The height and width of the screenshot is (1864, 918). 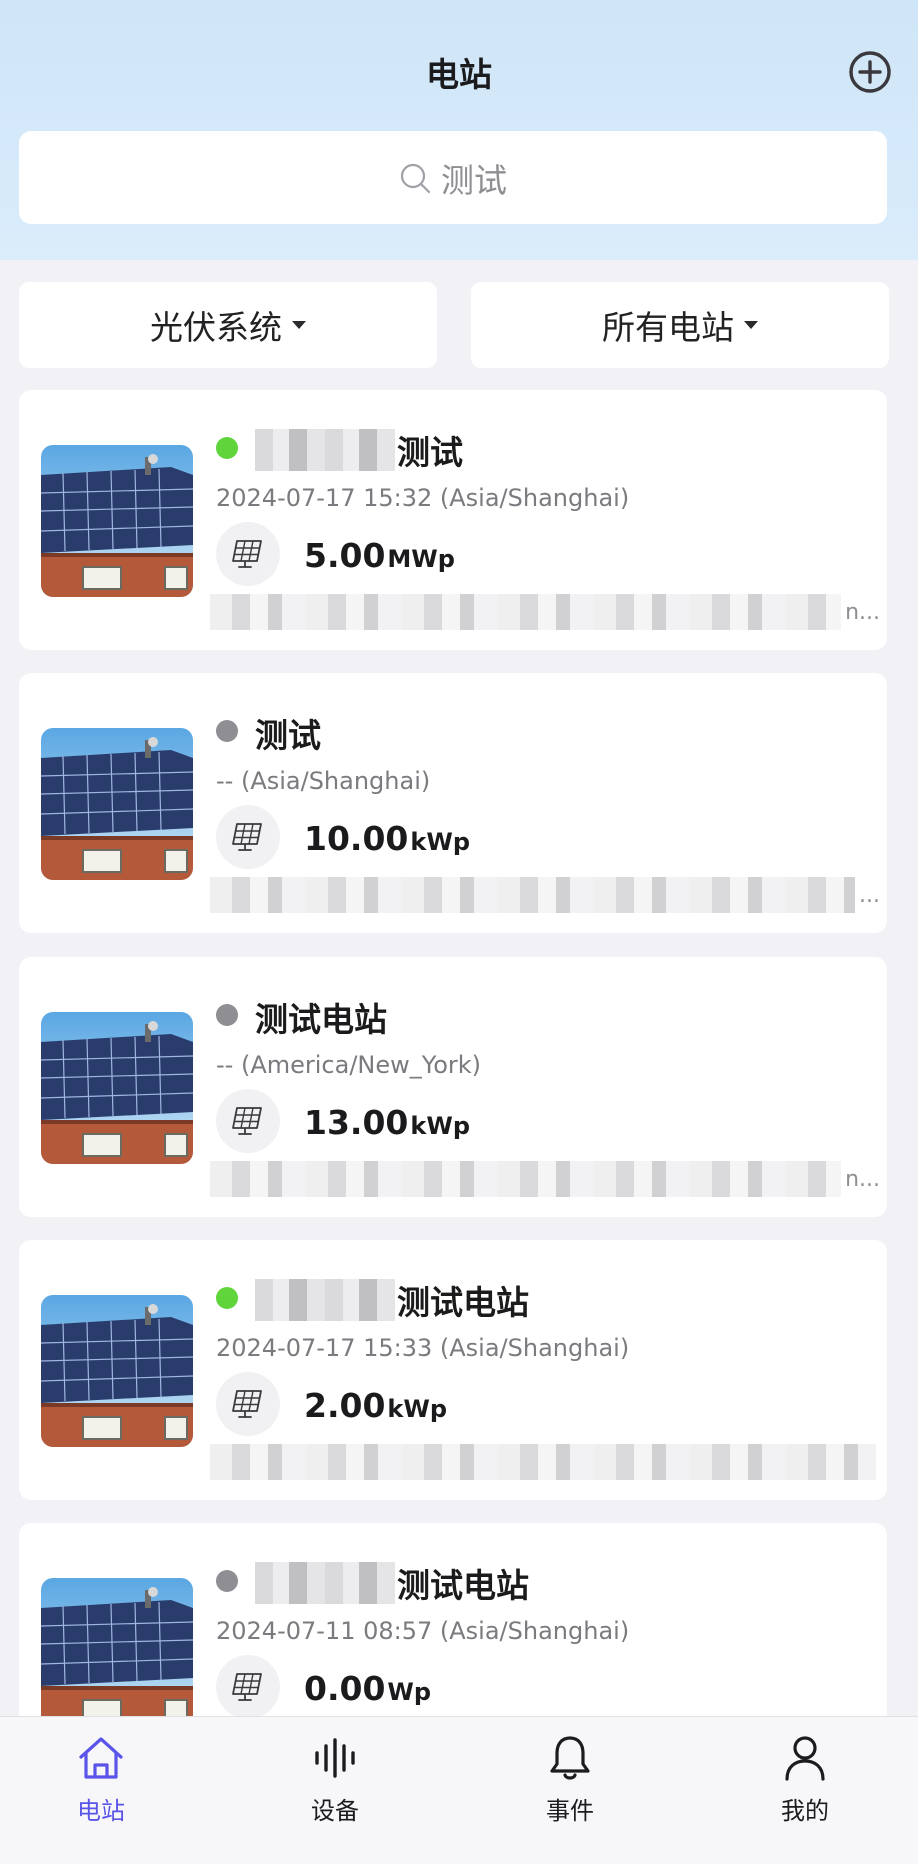 I want to click on page-title: 电站, so click(x=459, y=74).